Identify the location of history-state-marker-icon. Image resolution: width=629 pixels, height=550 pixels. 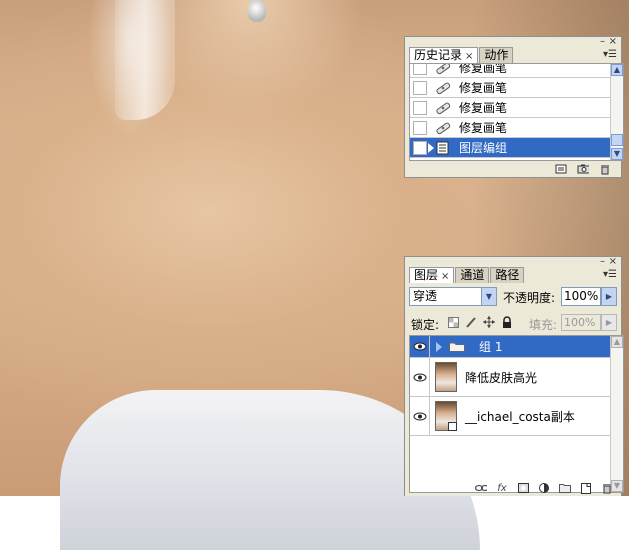
(431, 148).